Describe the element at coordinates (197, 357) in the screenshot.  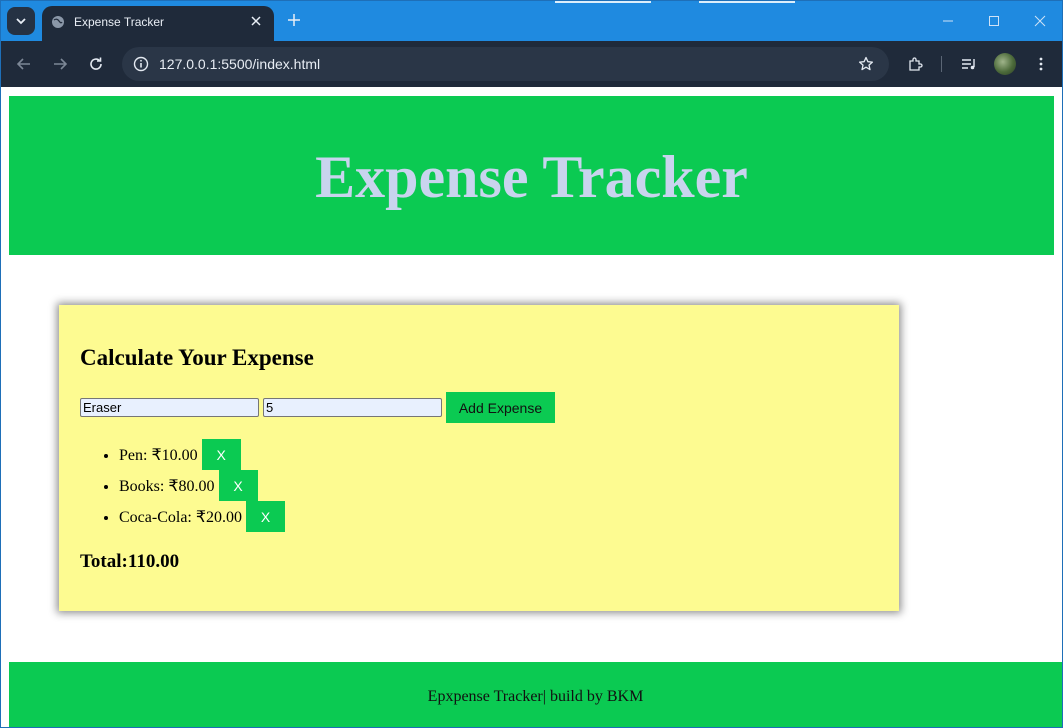
I see `card-heading: Calculate Your Expense` at that location.